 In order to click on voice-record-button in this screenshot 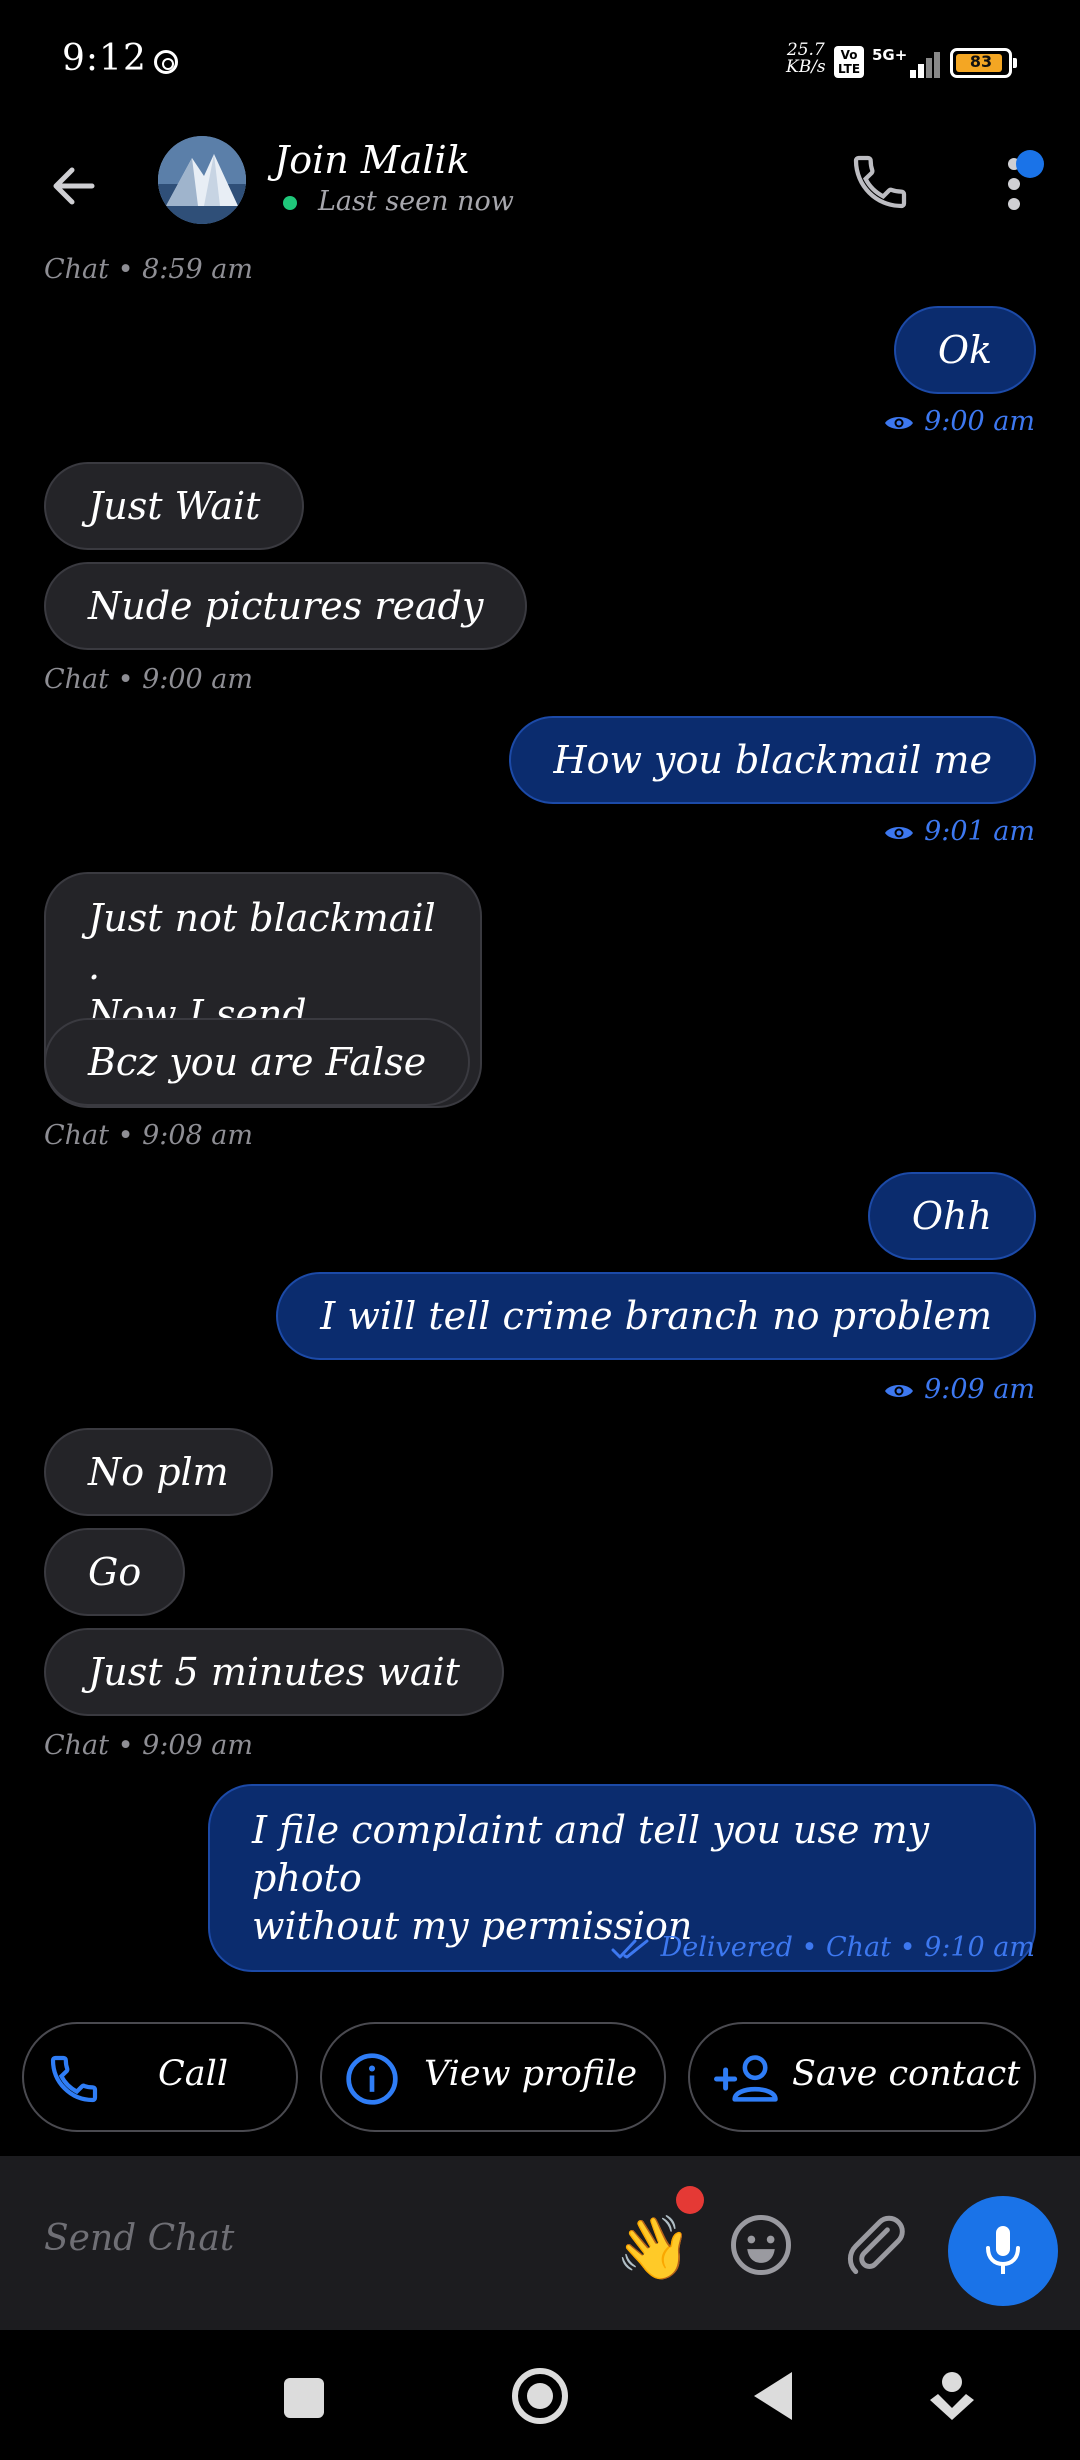, I will do `click(1003, 2251)`.